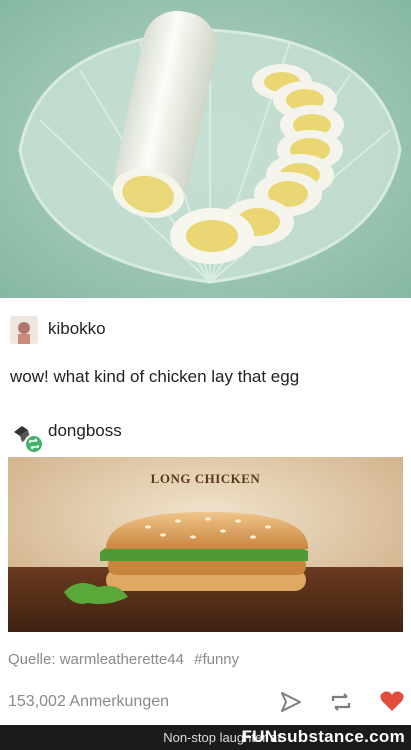 This screenshot has width=411, height=750. What do you see at coordinates (341, 704) in the screenshot?
I see `reblog-icon` at bounding box center [341, 704].